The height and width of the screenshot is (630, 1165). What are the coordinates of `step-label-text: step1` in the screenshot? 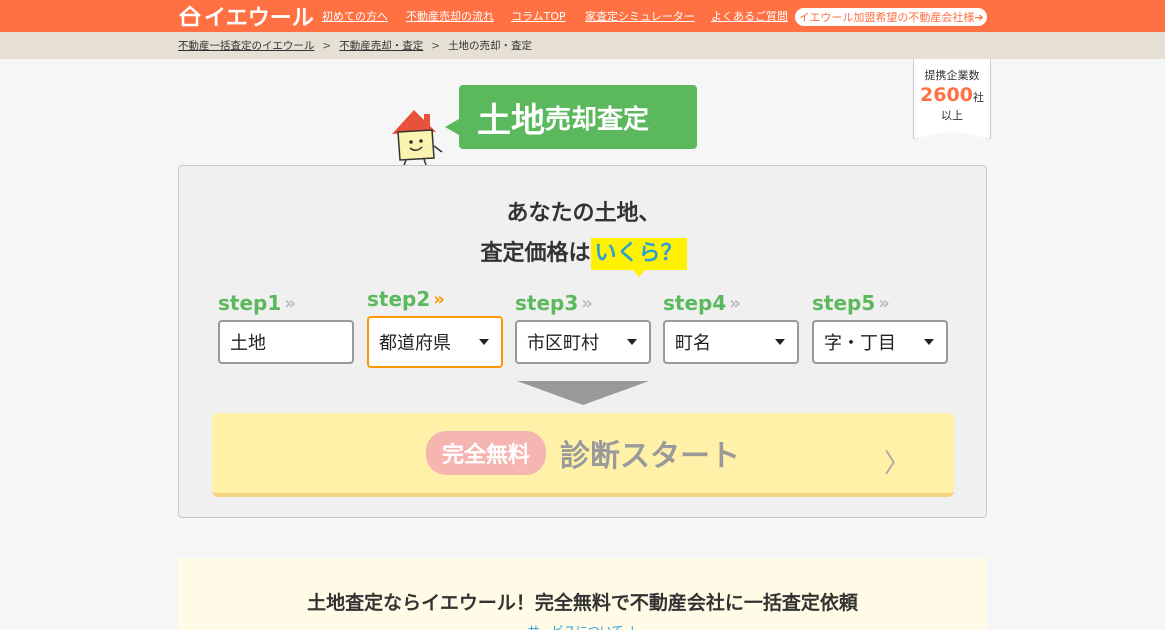 It's located at (250, 303).